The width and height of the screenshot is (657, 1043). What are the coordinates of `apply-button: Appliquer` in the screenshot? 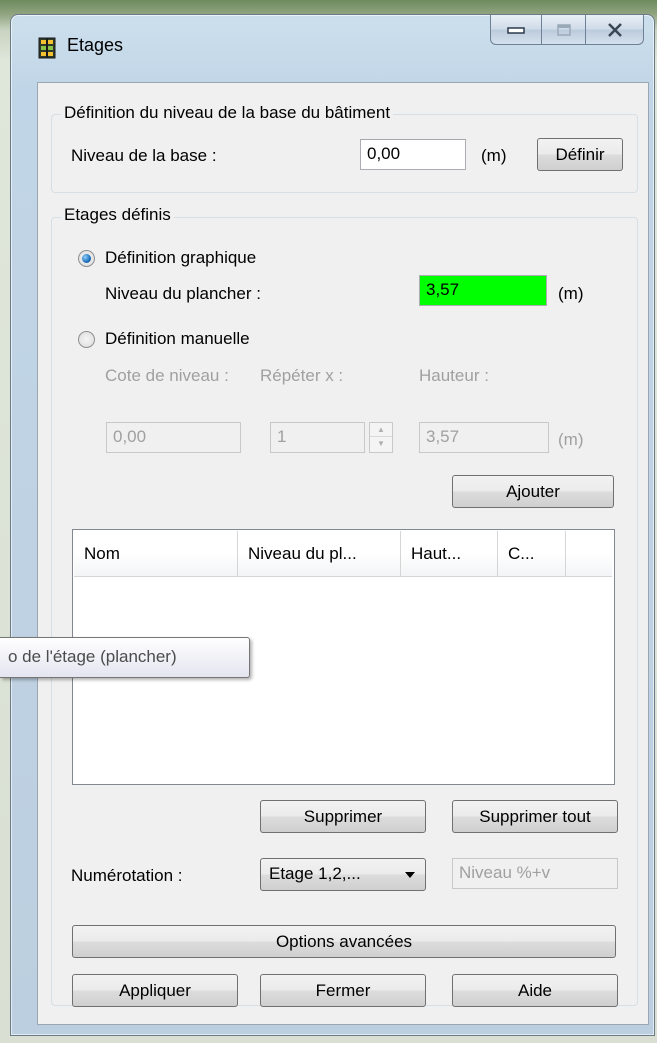 It's located at (155, 990).